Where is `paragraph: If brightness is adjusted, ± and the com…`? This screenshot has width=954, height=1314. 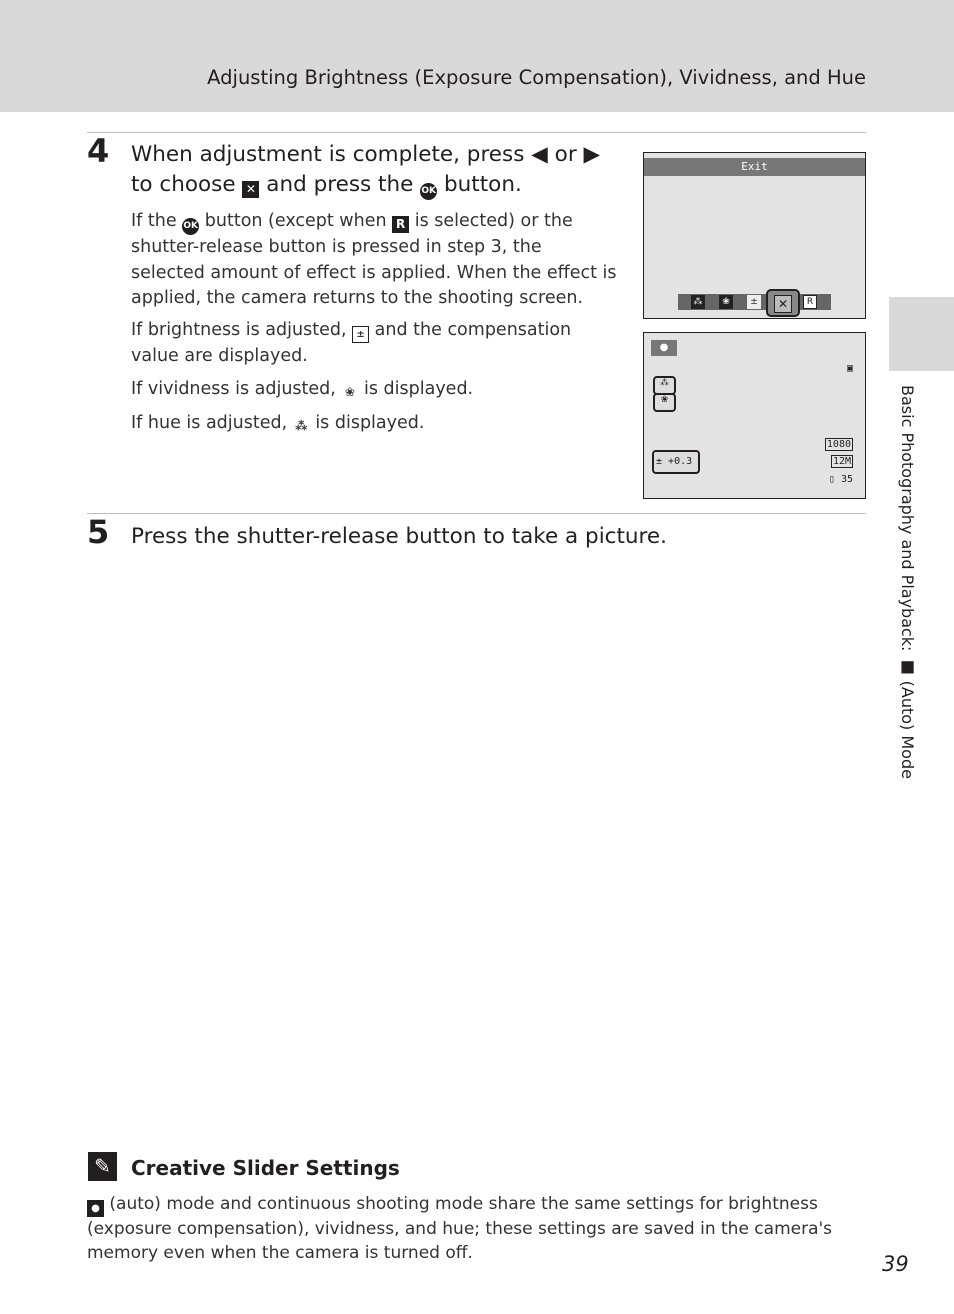 paragraph: If brightness is adjusted, ± and the com… is located at coordinates (376, 343).